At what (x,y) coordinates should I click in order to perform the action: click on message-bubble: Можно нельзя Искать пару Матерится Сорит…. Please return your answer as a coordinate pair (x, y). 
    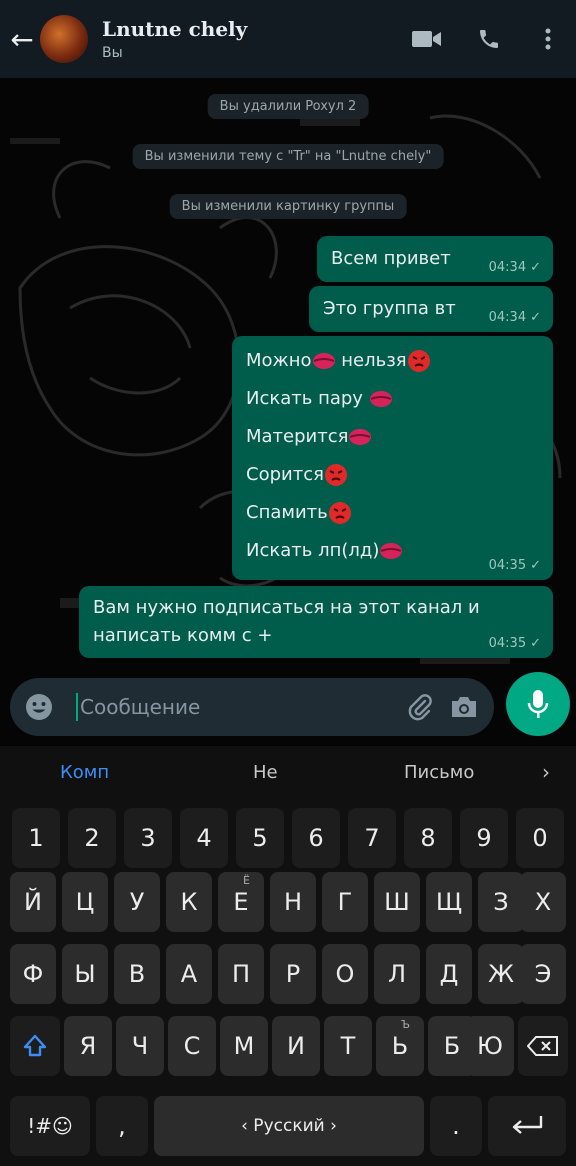
    Looking at the image, I should click on (392, 458).